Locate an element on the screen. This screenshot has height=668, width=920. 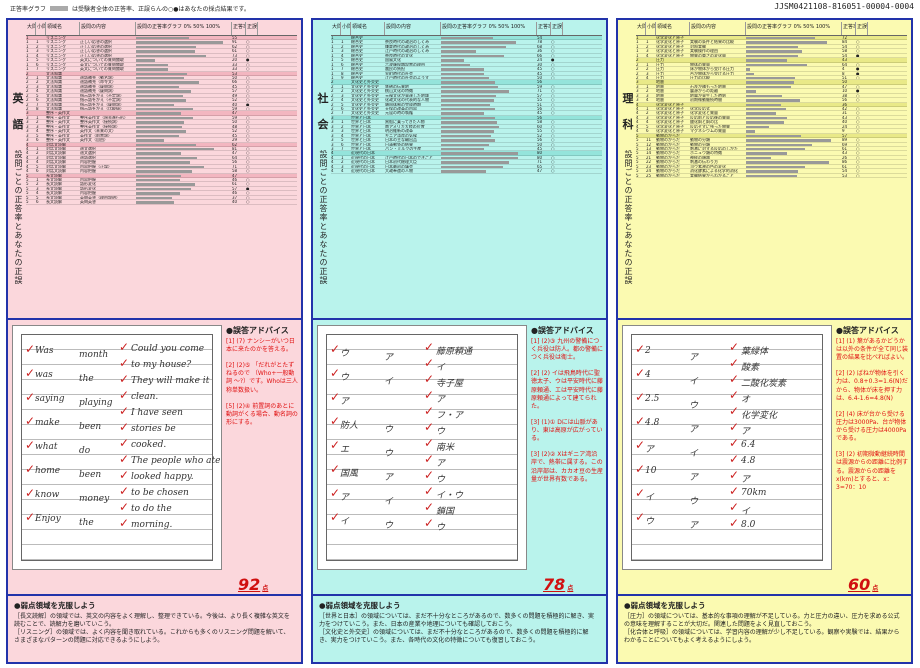
cell-rate: 69 is located at coordinates (845, 144).